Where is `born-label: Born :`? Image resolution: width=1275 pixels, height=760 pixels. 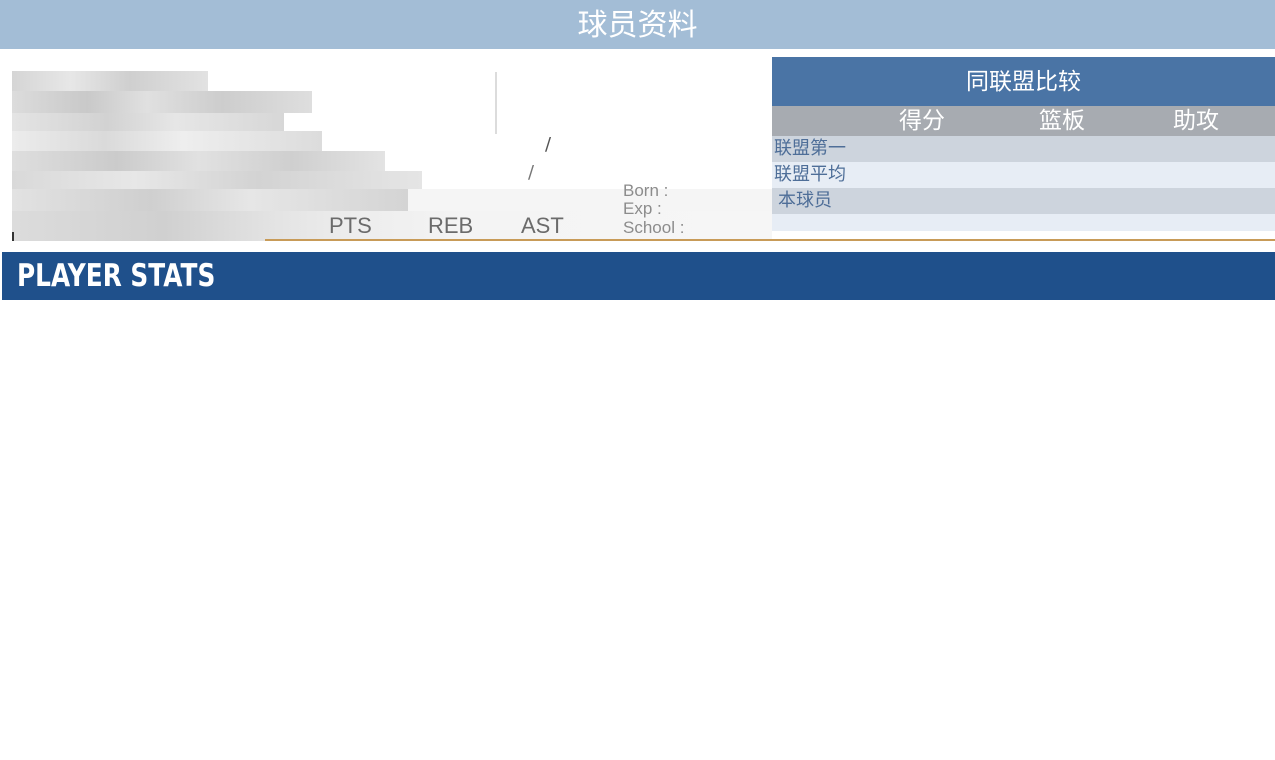
born-label: Born : is located at coordinates (646, 190).